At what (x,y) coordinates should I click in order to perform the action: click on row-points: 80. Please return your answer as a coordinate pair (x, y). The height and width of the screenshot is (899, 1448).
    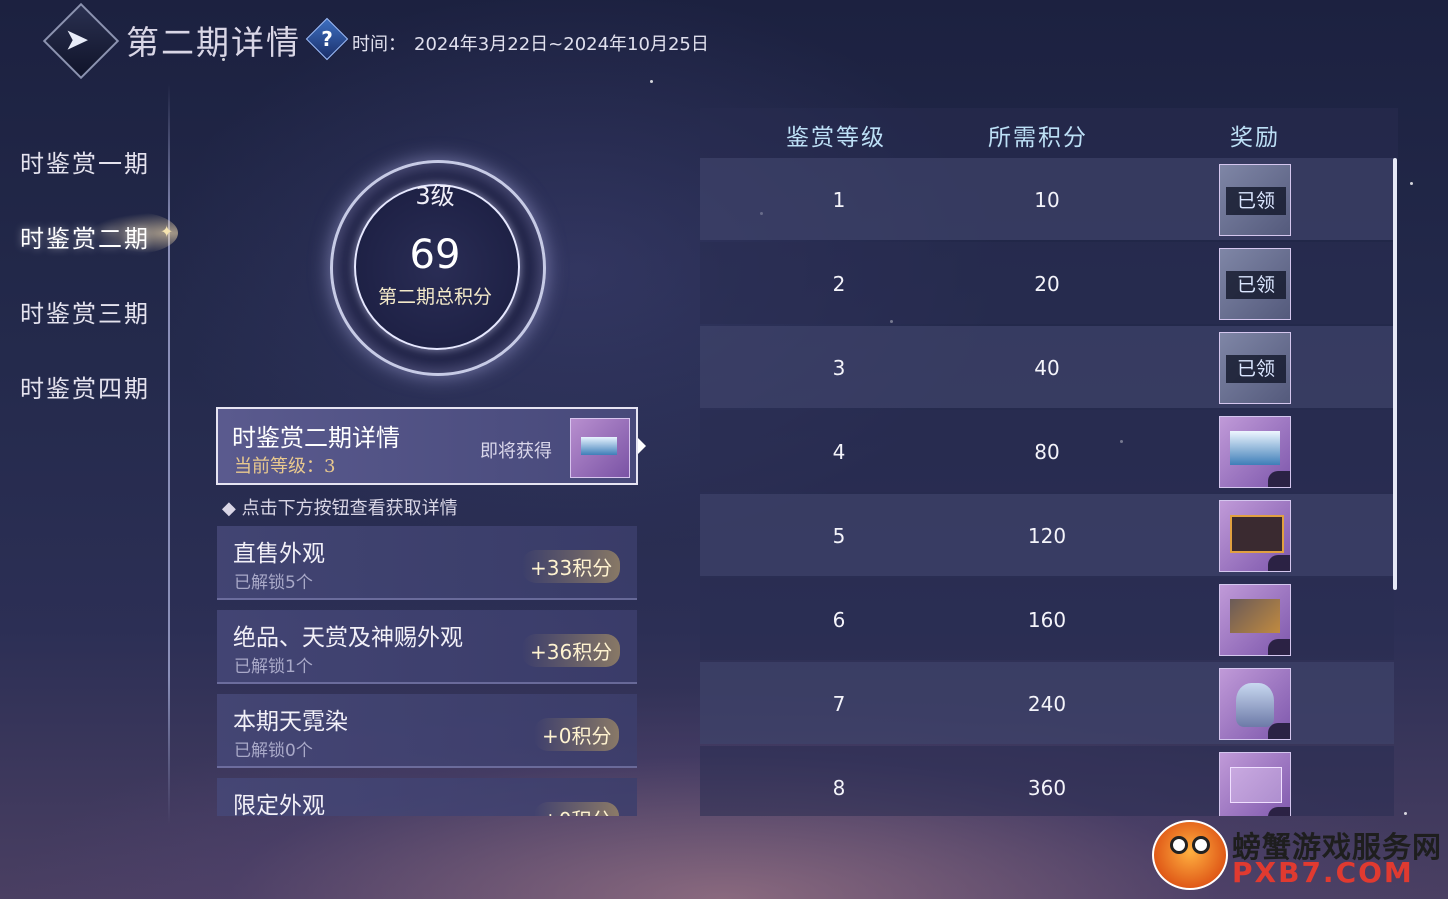
    Looking at the image, I should click on (1047, 452).